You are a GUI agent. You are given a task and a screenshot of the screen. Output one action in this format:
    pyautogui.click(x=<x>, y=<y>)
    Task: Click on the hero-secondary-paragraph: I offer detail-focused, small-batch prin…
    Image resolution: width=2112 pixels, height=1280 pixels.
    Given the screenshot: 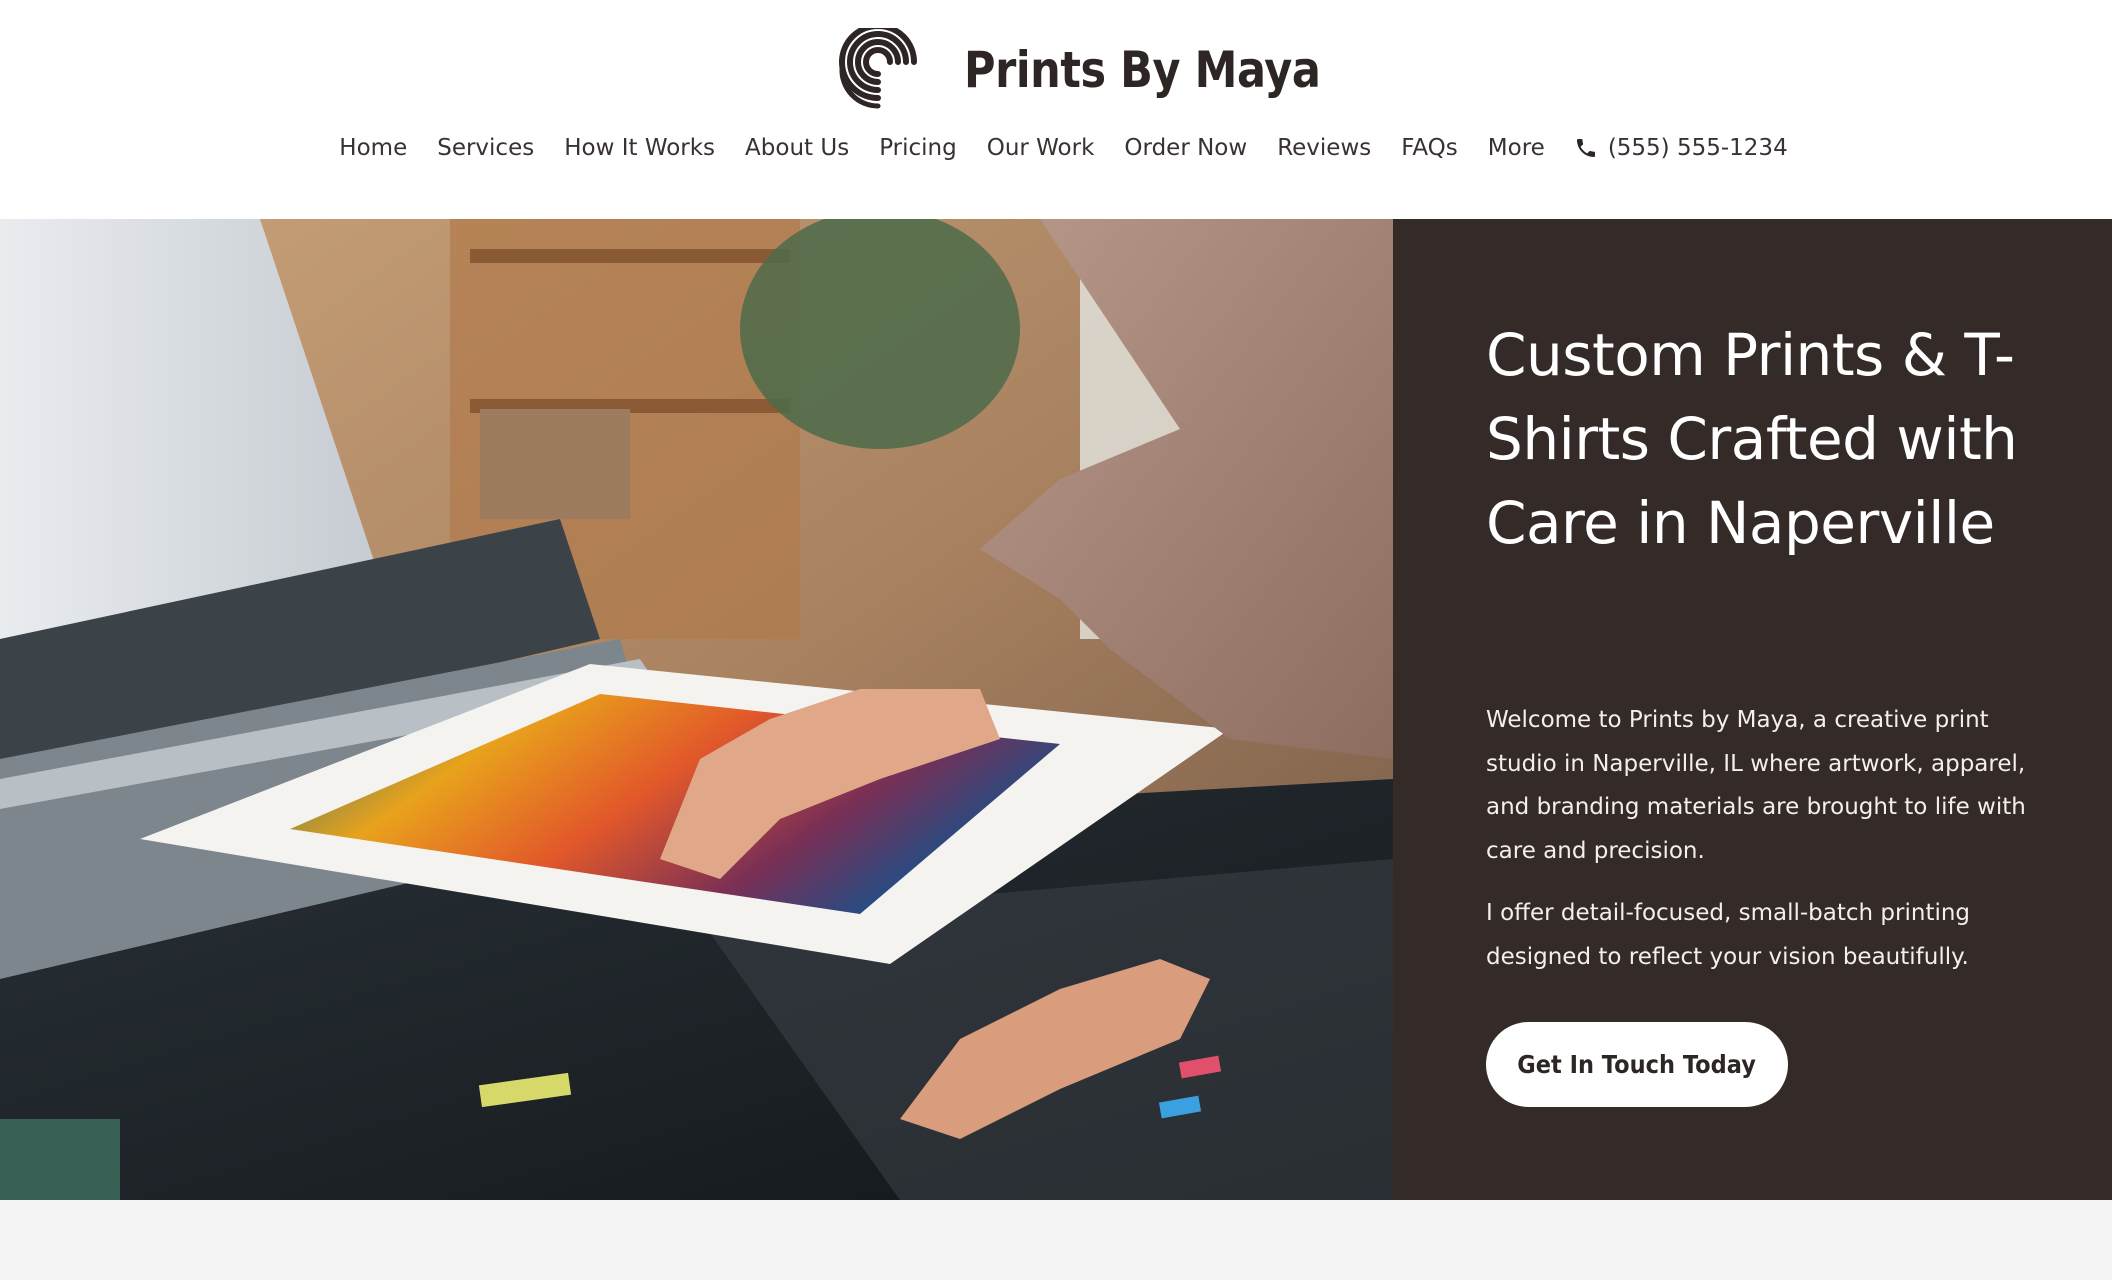 What is the action you would take?
    pyautogui.click(x=1728, y=935)
    